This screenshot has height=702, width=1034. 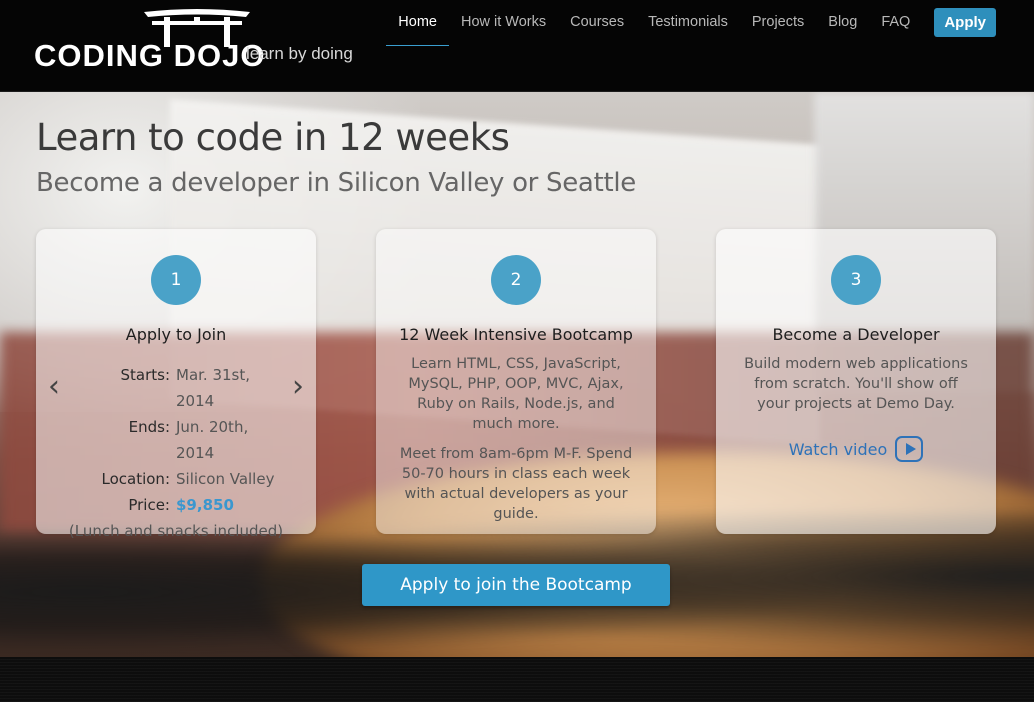 I want to click on nav-courses: Courses, so click(x=597, y=27).